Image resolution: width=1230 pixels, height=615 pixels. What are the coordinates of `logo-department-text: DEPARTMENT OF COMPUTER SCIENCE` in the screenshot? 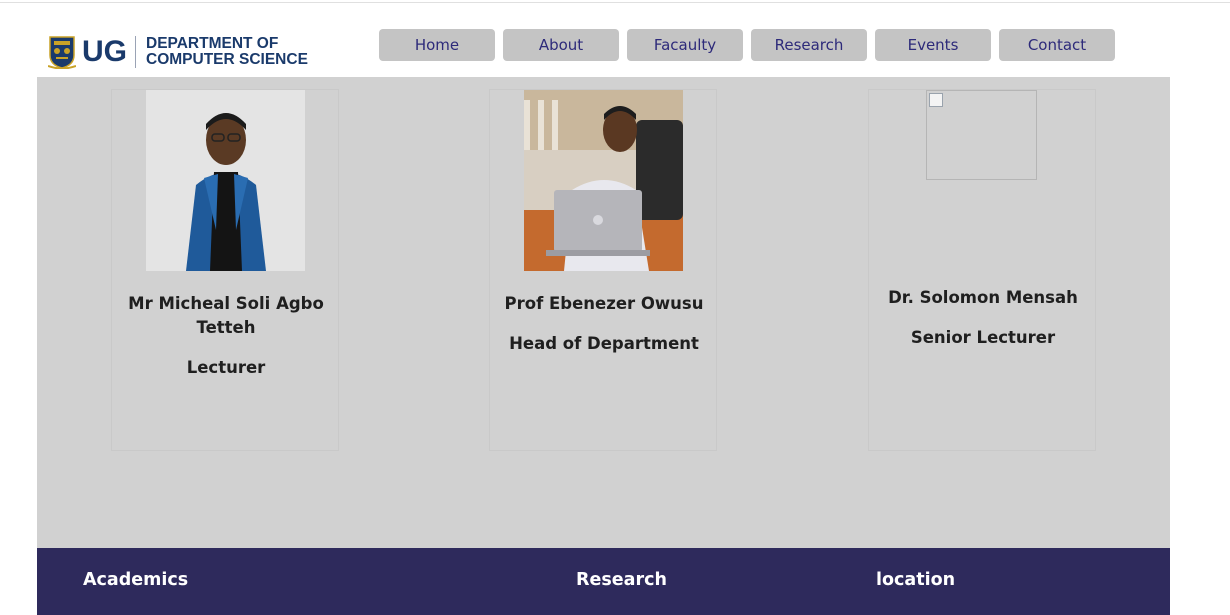 It's located at (227, 52).